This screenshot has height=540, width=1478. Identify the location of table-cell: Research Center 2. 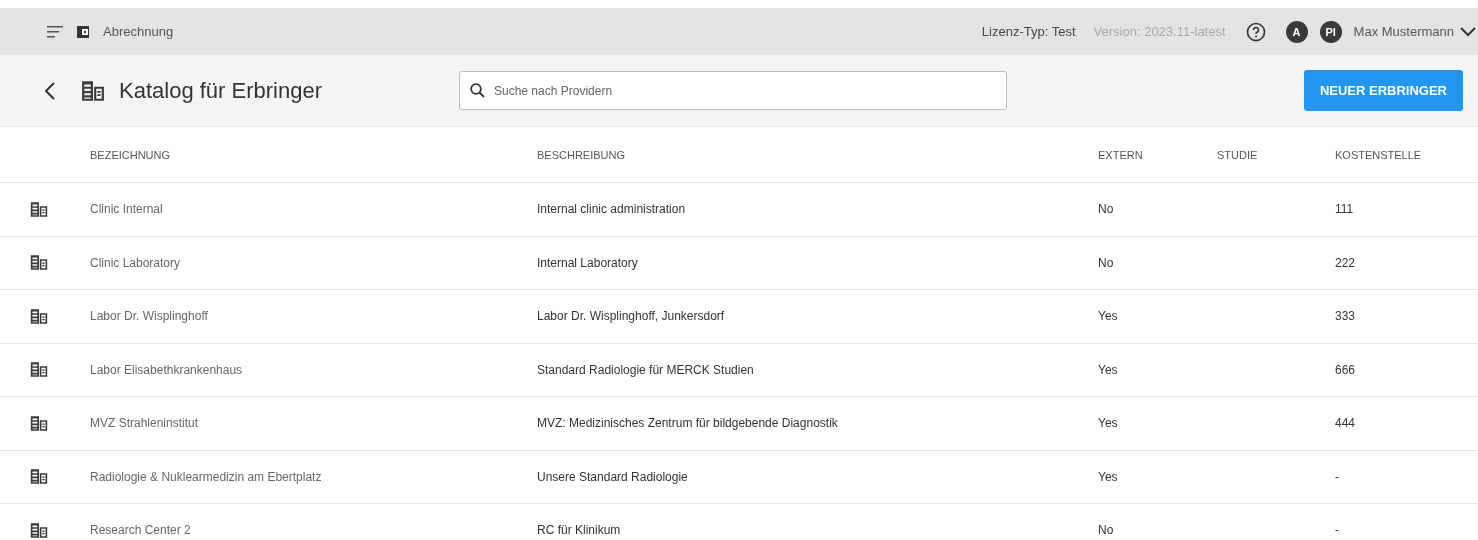
(140, 530).